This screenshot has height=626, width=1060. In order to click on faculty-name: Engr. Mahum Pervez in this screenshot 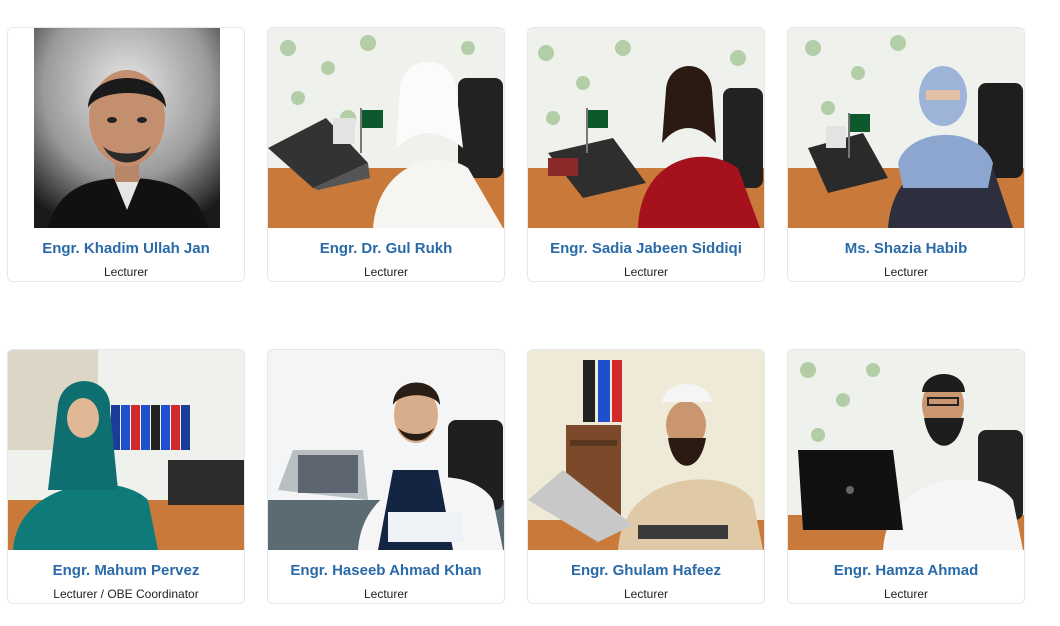, I will do `click(126, 570)`.